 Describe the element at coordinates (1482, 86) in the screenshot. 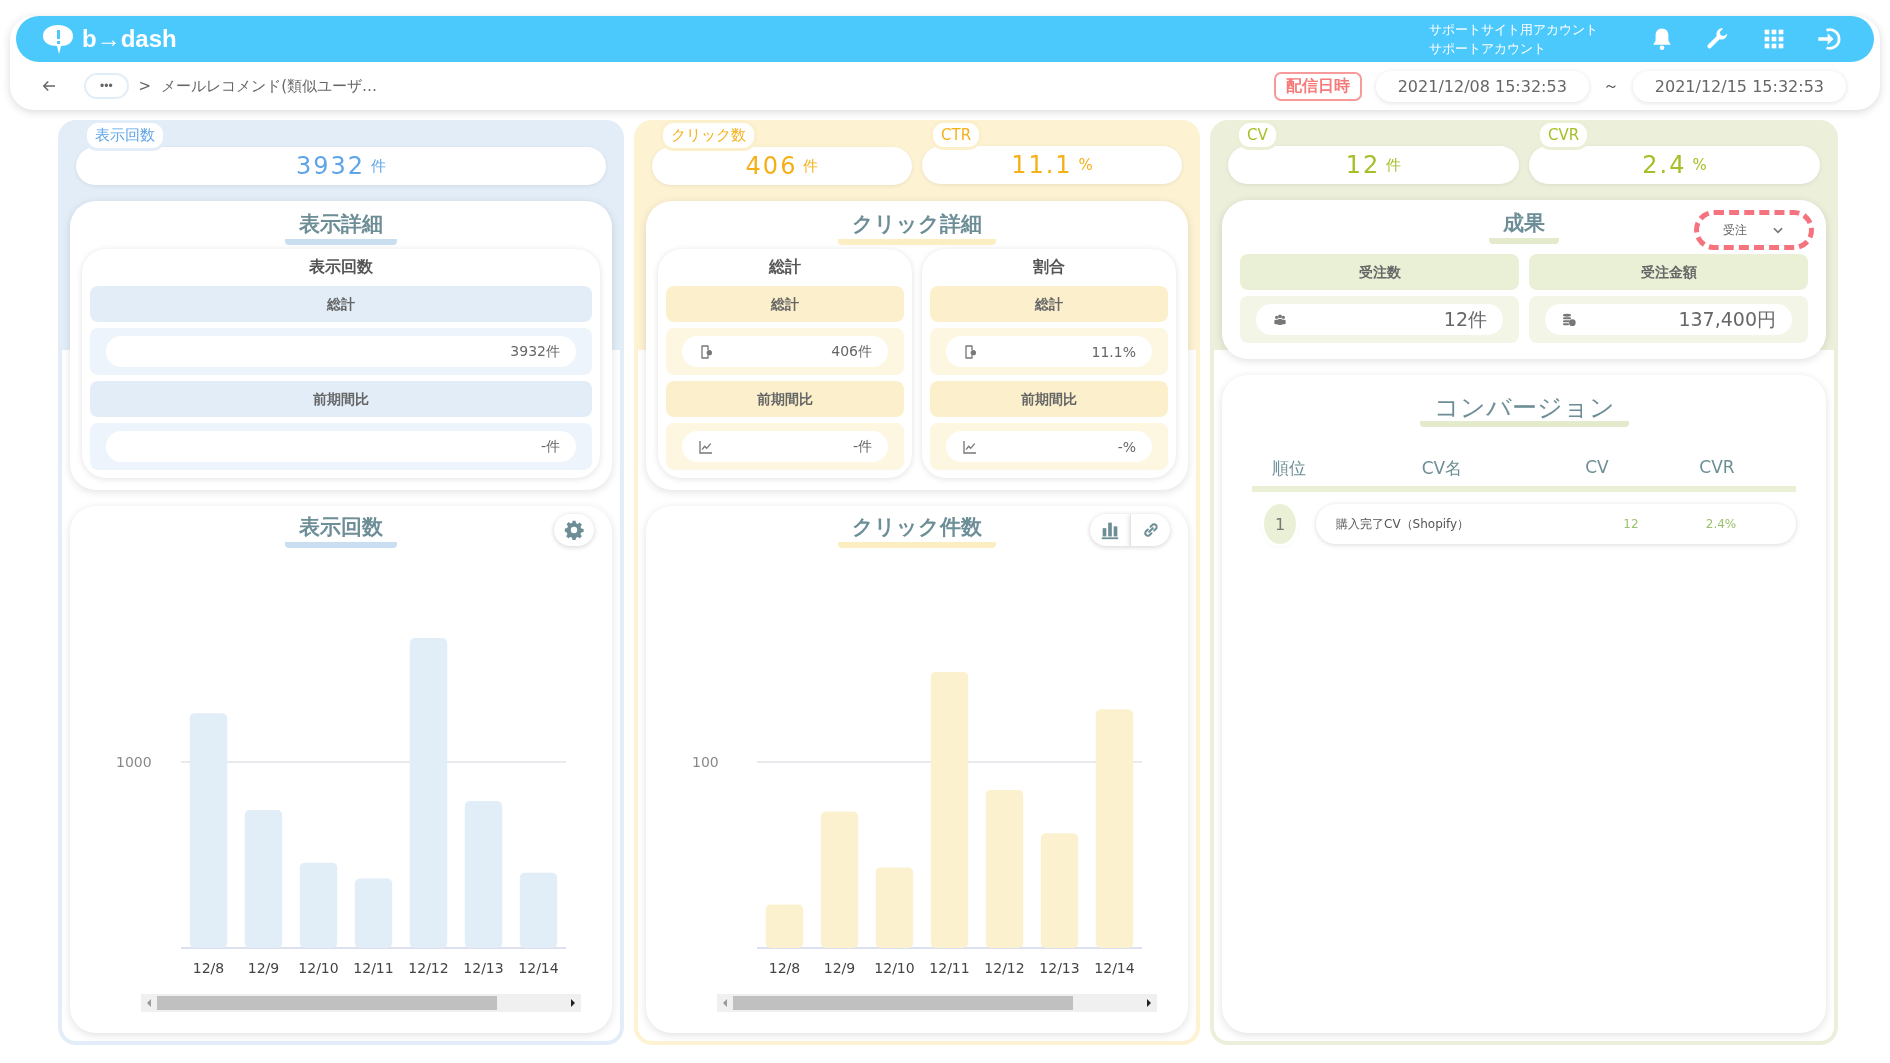

I see `date-field: 2021/12/08 15:32:53` at that location.